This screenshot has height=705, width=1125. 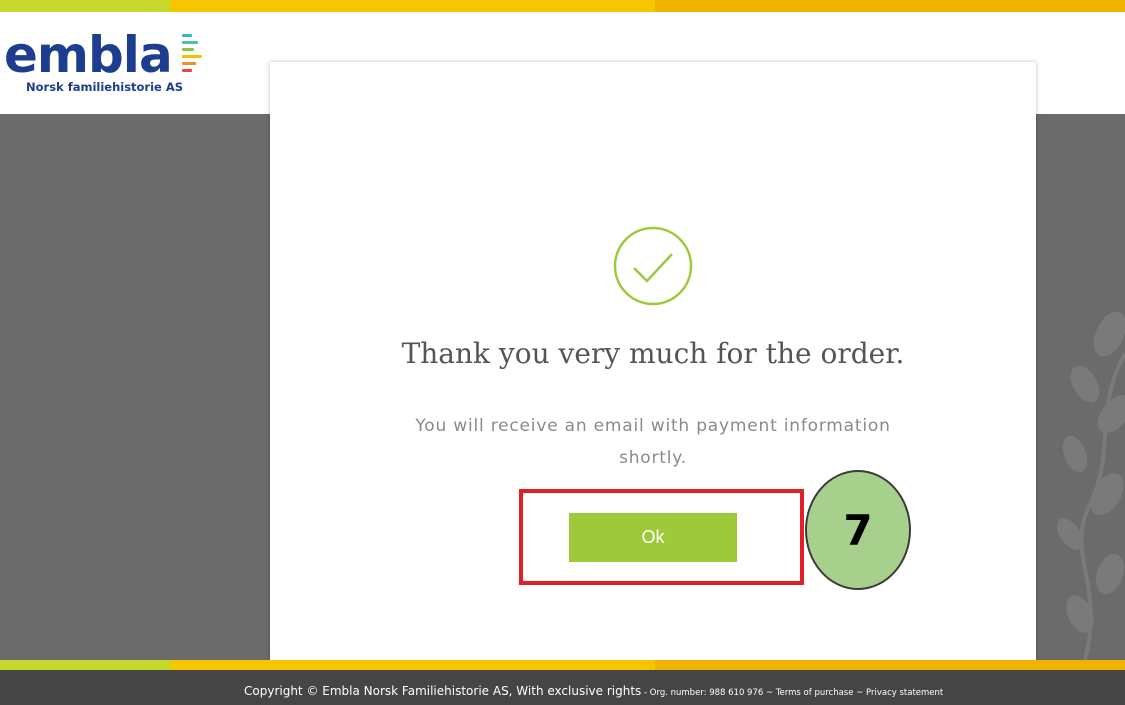 I want to click on step-number-badge: 7, so click(x=858, y=530).